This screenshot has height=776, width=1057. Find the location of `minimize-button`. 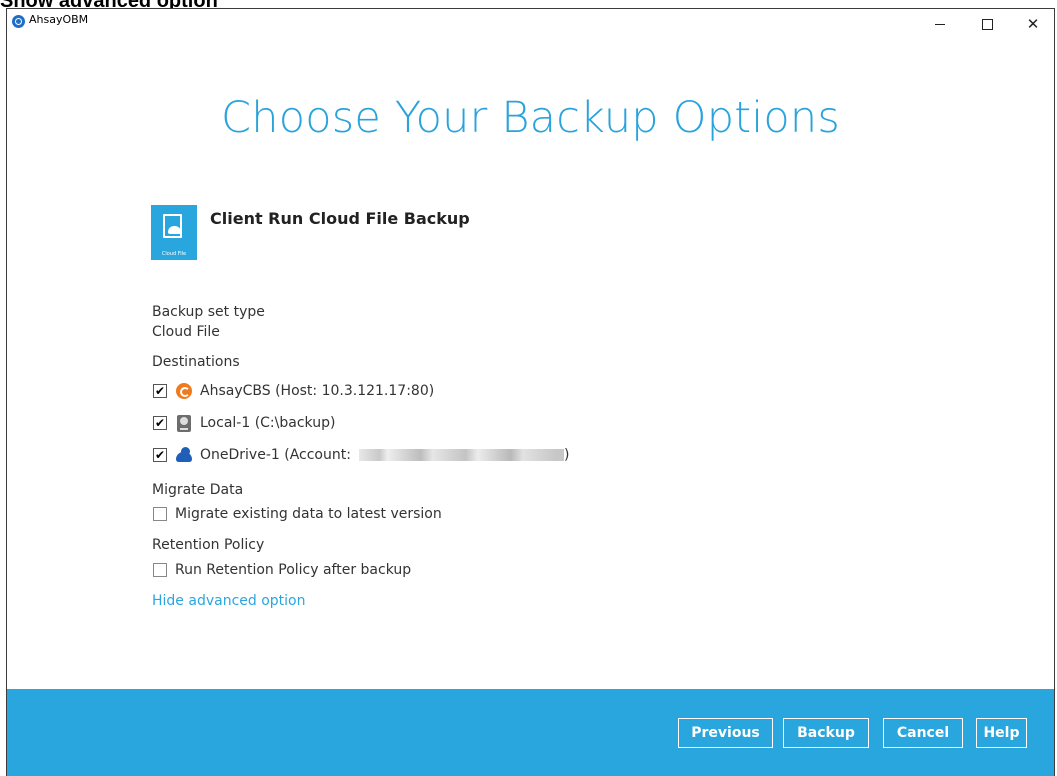

minimize-button is located at coordinates (940, 24).